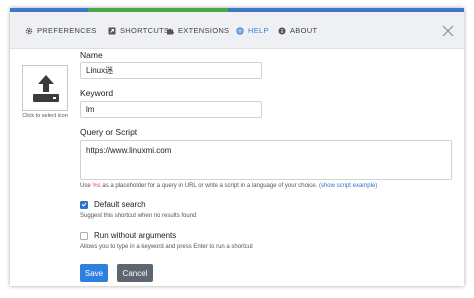  Describe the element at coordinates (45, 116) in the screenshot. I see `icon-caption: Click to select icon` at that location.